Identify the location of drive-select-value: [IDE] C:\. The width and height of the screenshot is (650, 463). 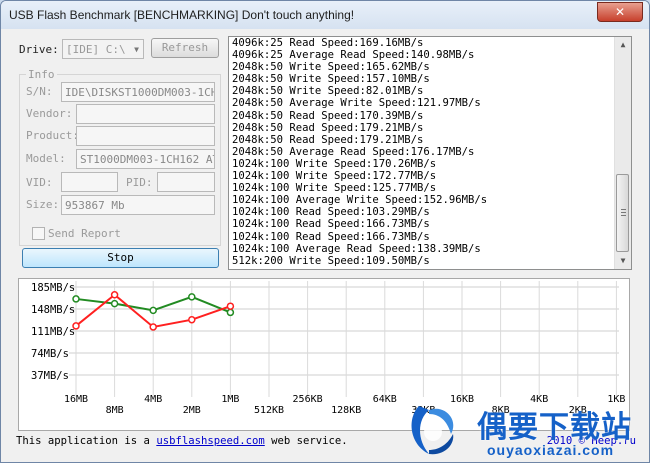
(96, 49).